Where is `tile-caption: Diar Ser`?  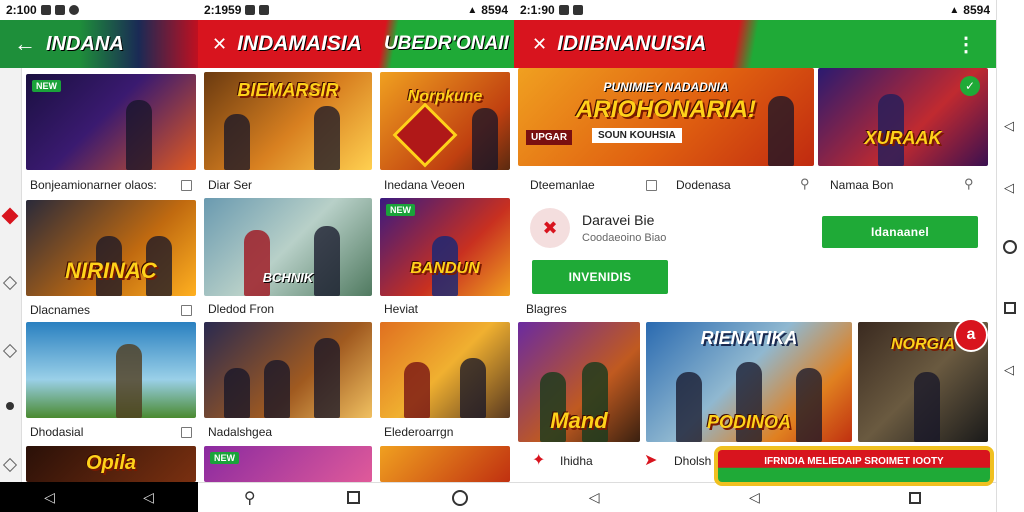
tile-caption: Diar Ser is located at coordinates (230, 185).